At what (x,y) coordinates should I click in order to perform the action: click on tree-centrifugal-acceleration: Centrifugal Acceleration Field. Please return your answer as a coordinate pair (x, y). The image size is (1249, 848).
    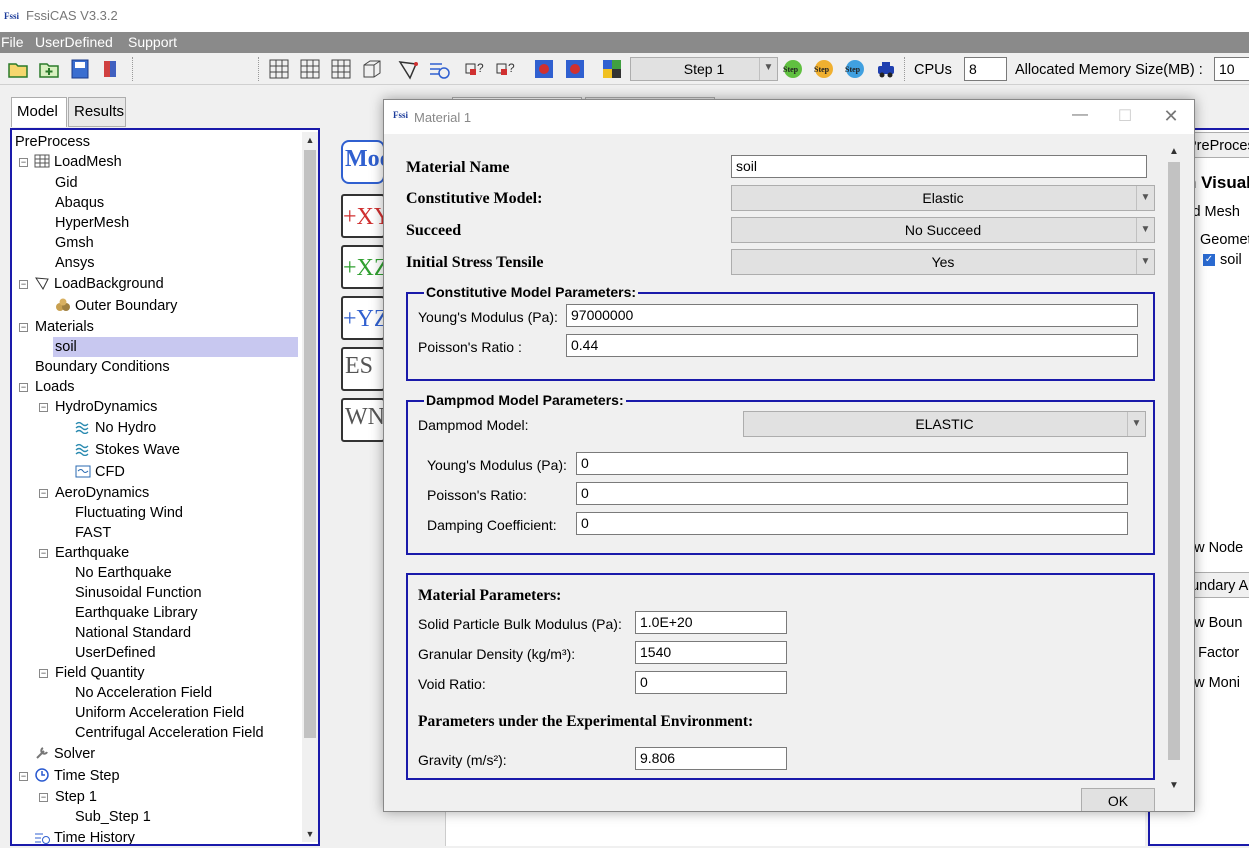
    Looking at the image, I should click on (169, 733).